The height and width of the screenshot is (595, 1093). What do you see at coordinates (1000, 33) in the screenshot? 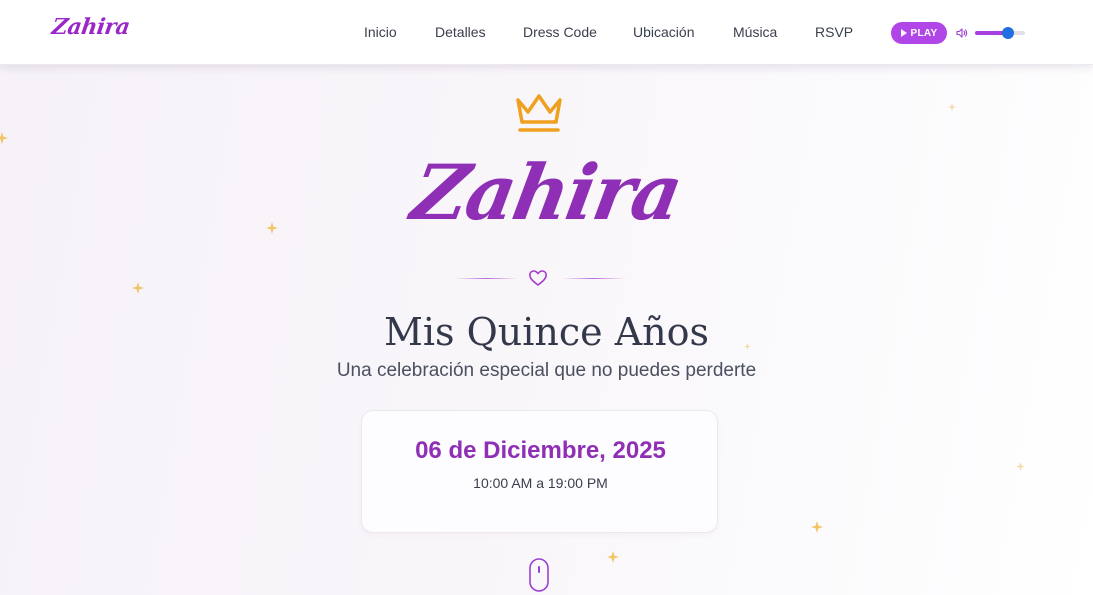
I see `volume-slider` at bounding box center [1000, 33].